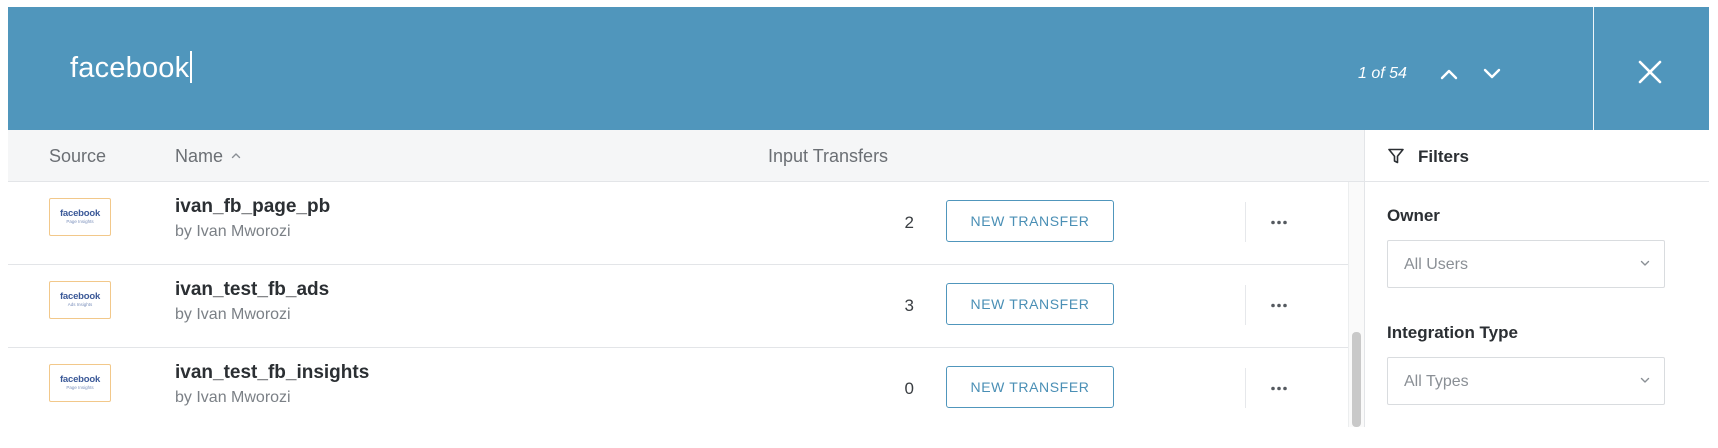 Image resolution: width=1718 pixels, height=448 pixels. I want to click on column-header-name: Name, so click(208, 156).